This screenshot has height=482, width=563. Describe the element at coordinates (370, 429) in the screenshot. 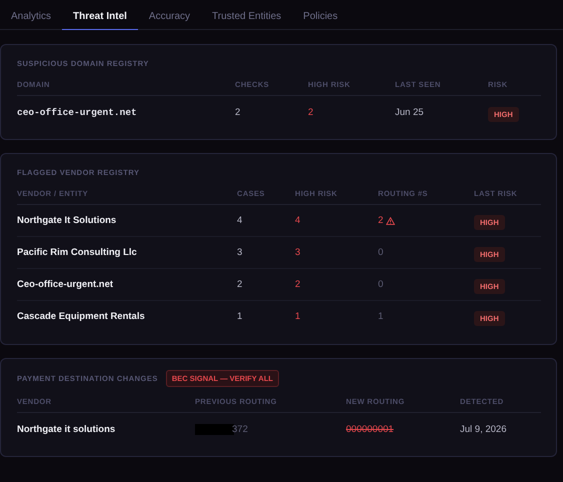

I see `table-cell-text: 000000001` at that location.